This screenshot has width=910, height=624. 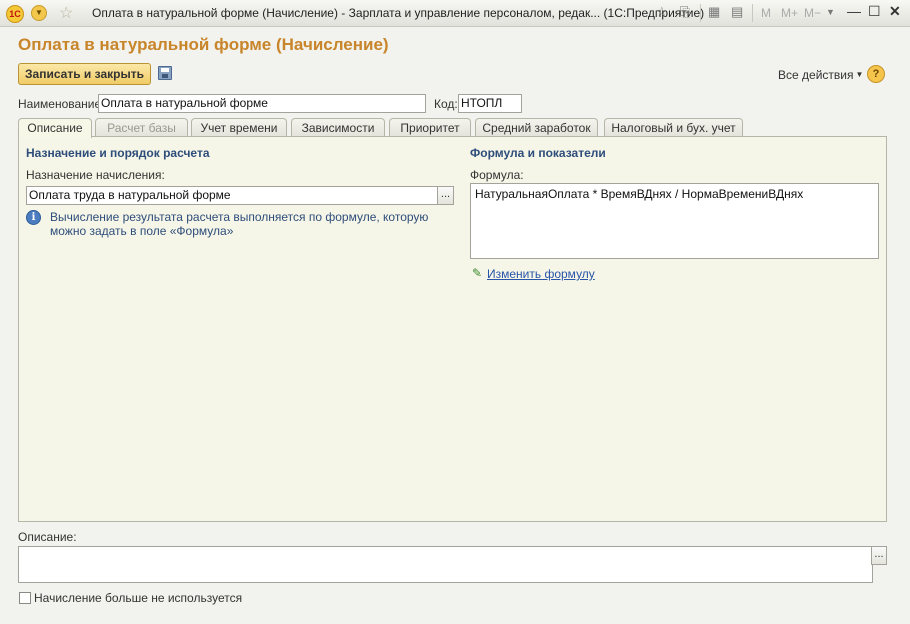 I want to click on tab-base-calculation: Расчет базы, so click(x=141, y=127).